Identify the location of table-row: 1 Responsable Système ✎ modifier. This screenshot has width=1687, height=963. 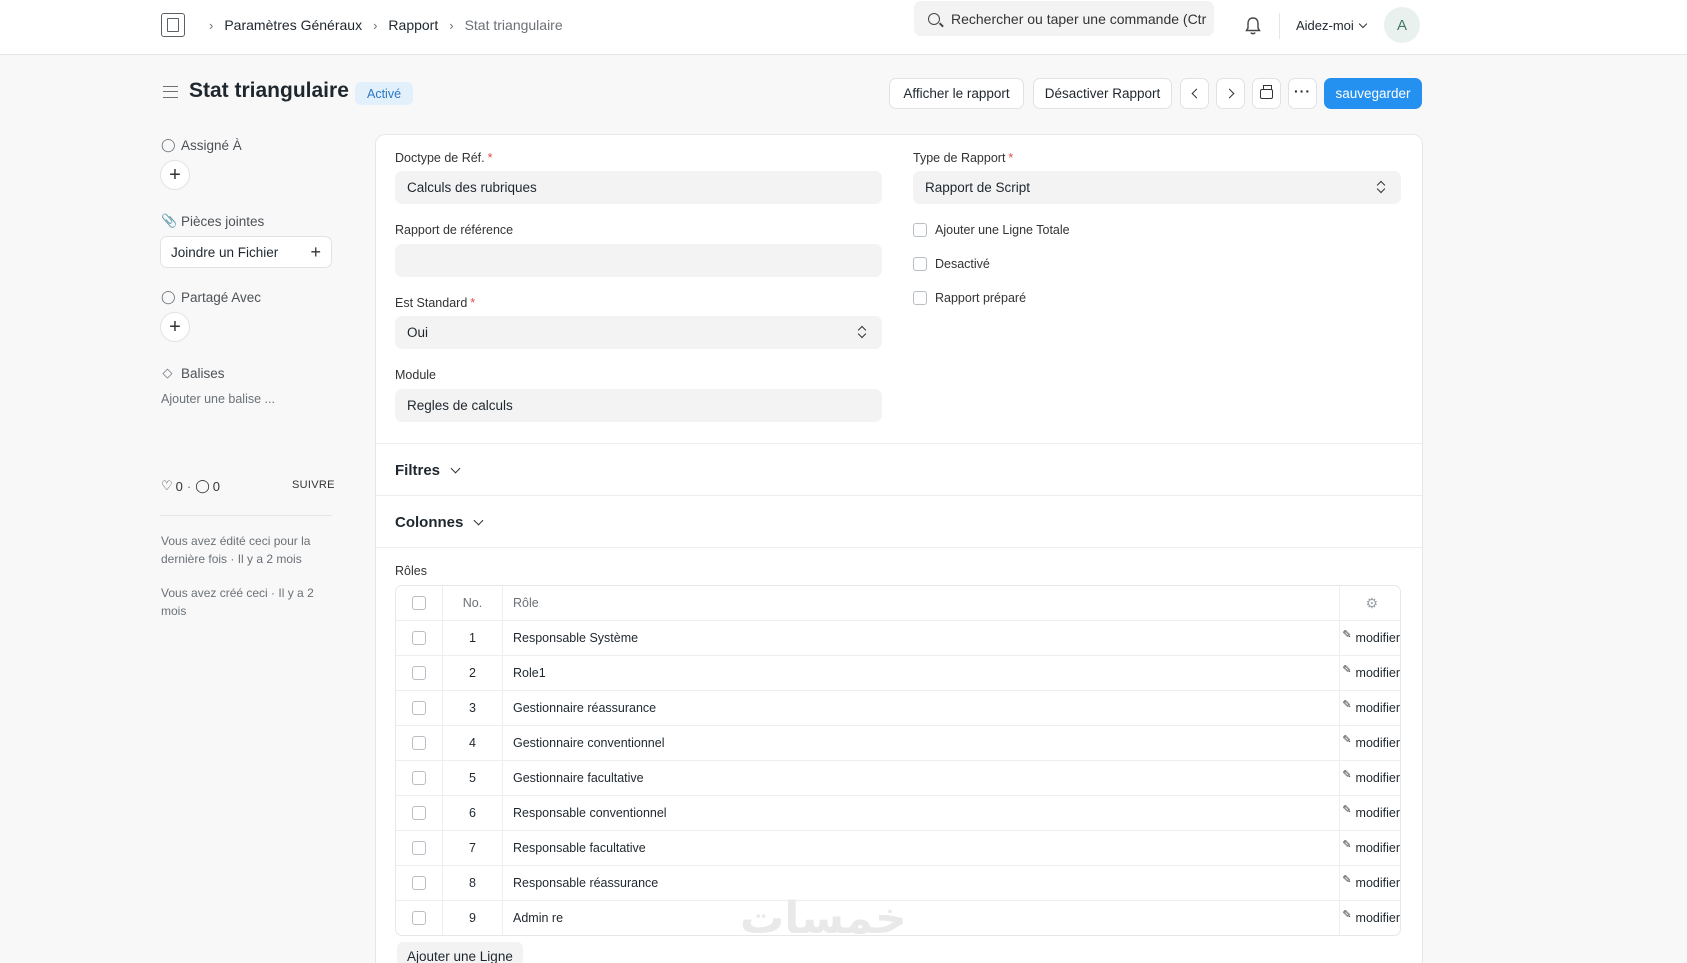
(898, 637).